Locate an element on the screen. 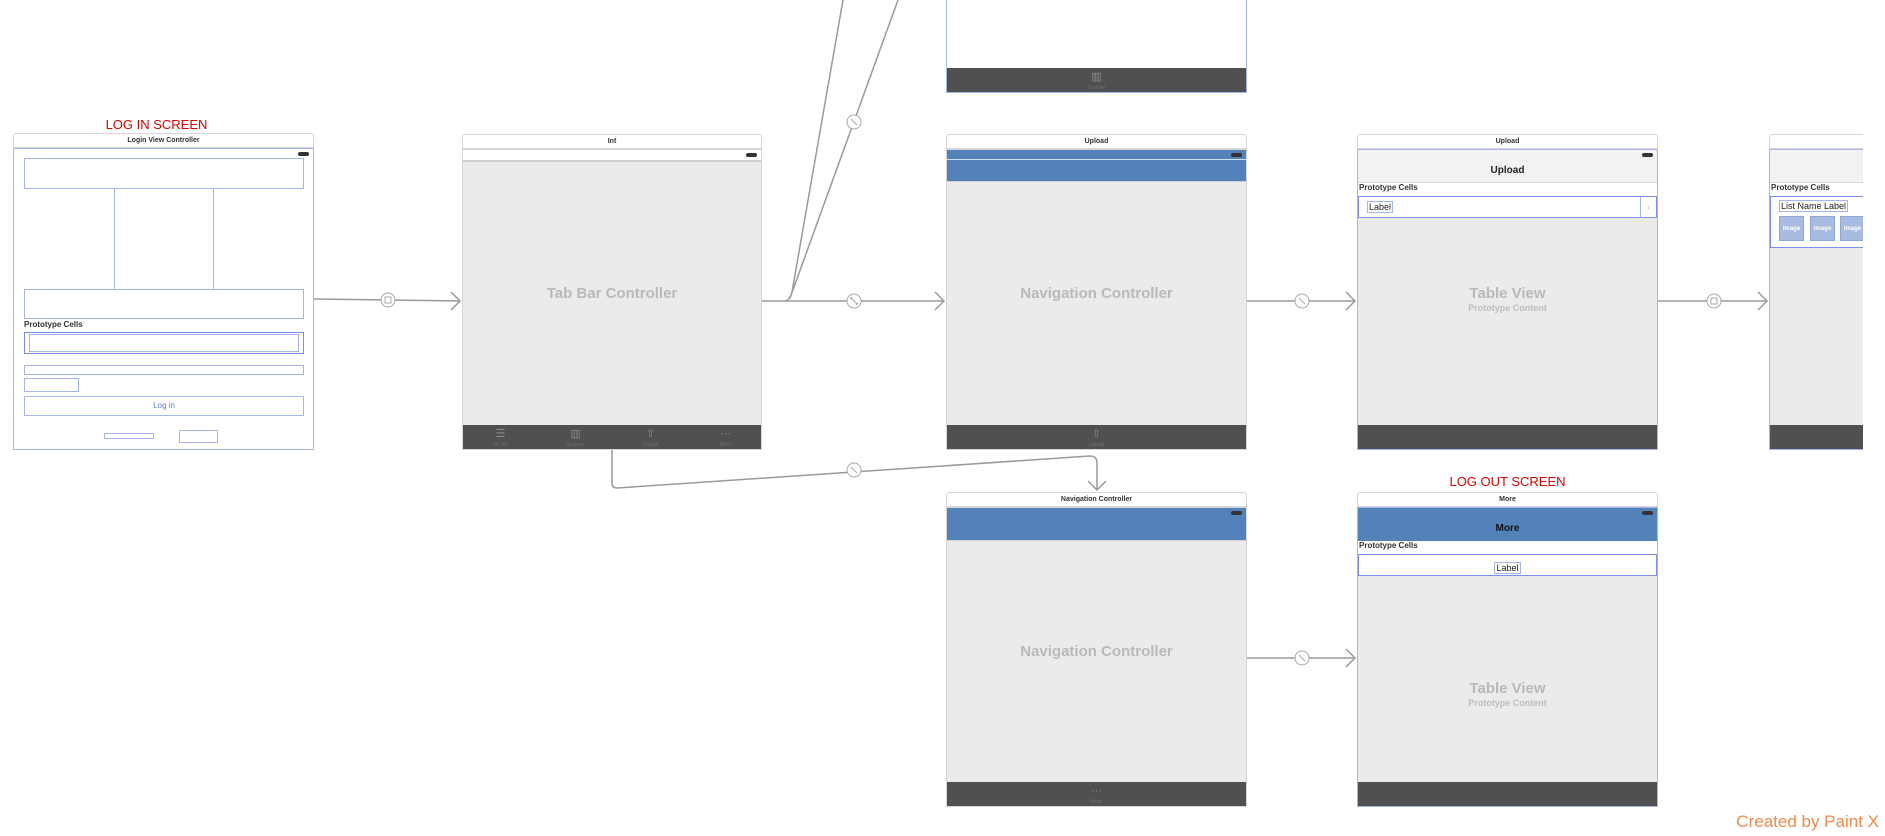  tab-bar: ··· More is located at coordinates (1096, 794).